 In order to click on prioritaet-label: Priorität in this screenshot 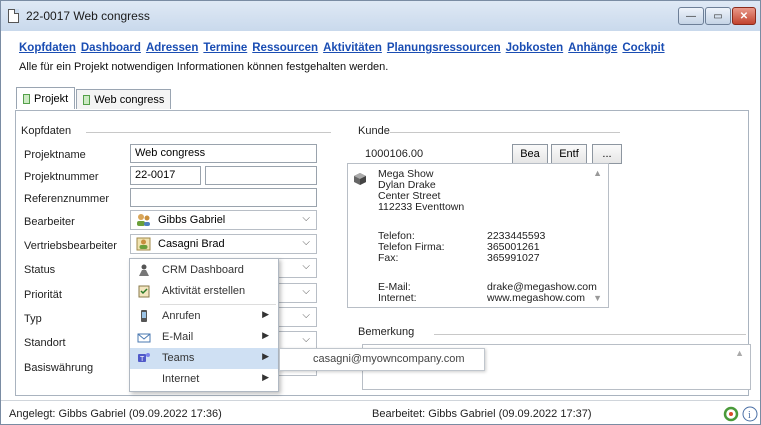, I will do `click(43, 295)`.